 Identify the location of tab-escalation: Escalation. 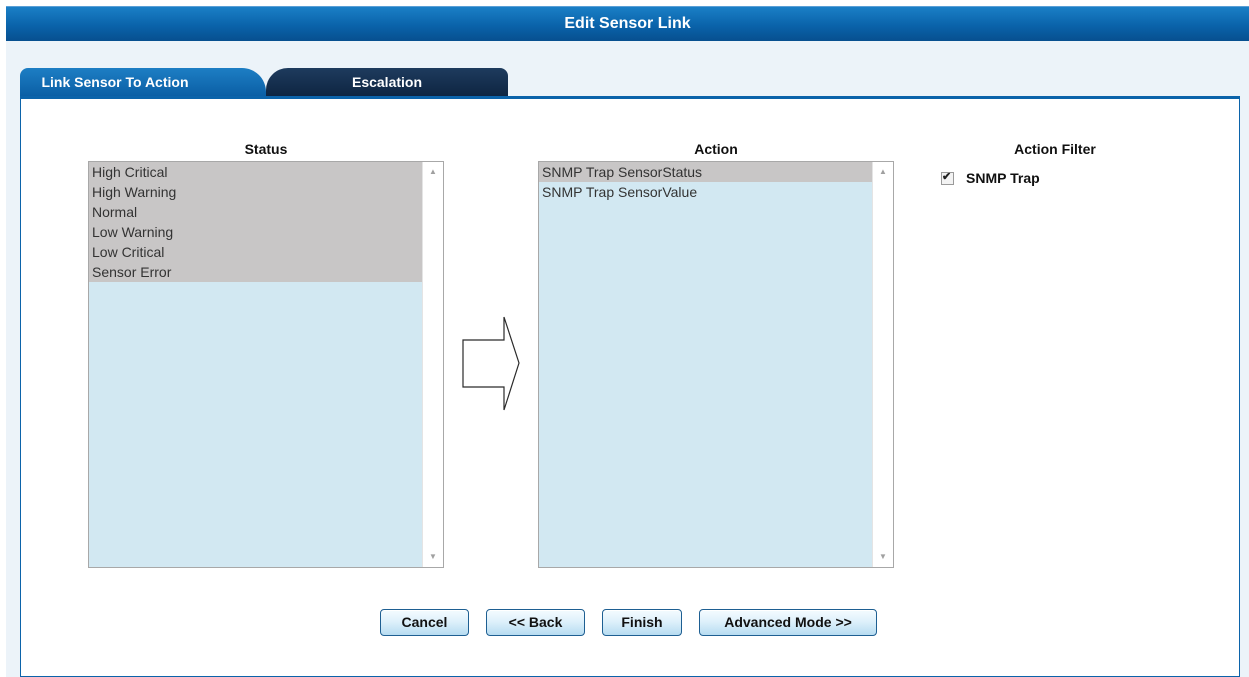
(387, 82).